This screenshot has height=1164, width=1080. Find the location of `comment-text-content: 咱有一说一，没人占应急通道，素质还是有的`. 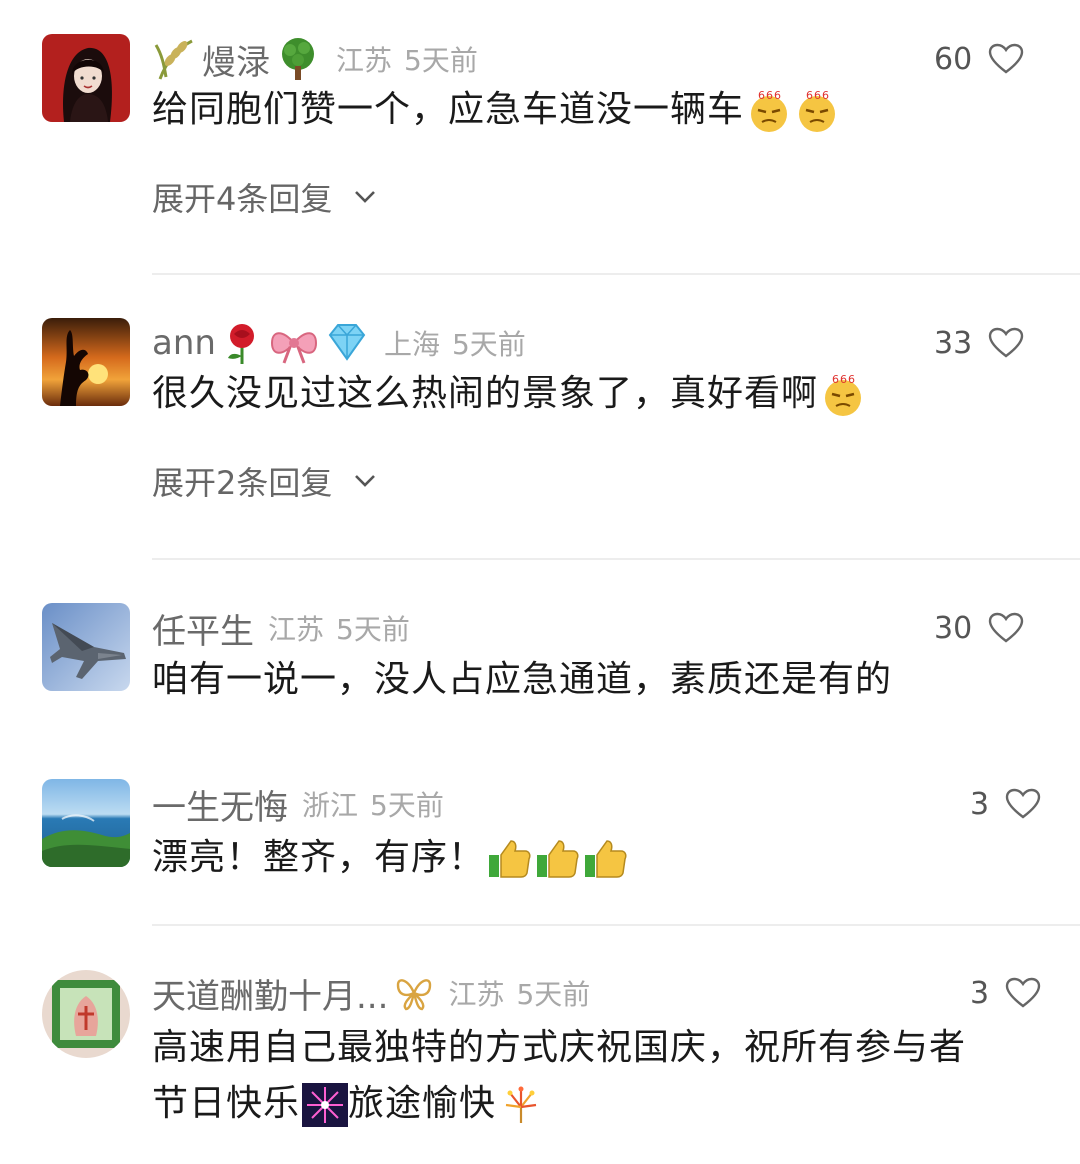

comment-text-content: 咱有一说一，没人占应急通道，素质还是有的 is located at coordinates (522, 679).